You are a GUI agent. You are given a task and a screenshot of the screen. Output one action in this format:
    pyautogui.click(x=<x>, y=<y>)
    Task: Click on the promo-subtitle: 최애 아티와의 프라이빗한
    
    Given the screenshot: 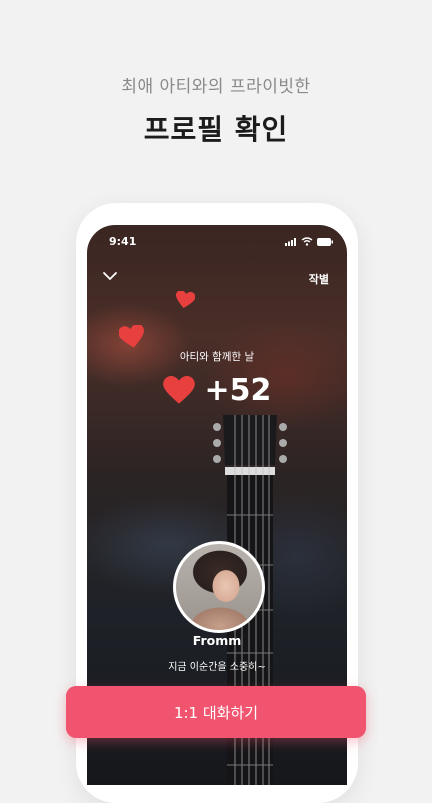 What is the action you would take?
    pyautogui.click(x=216, y=87)
    